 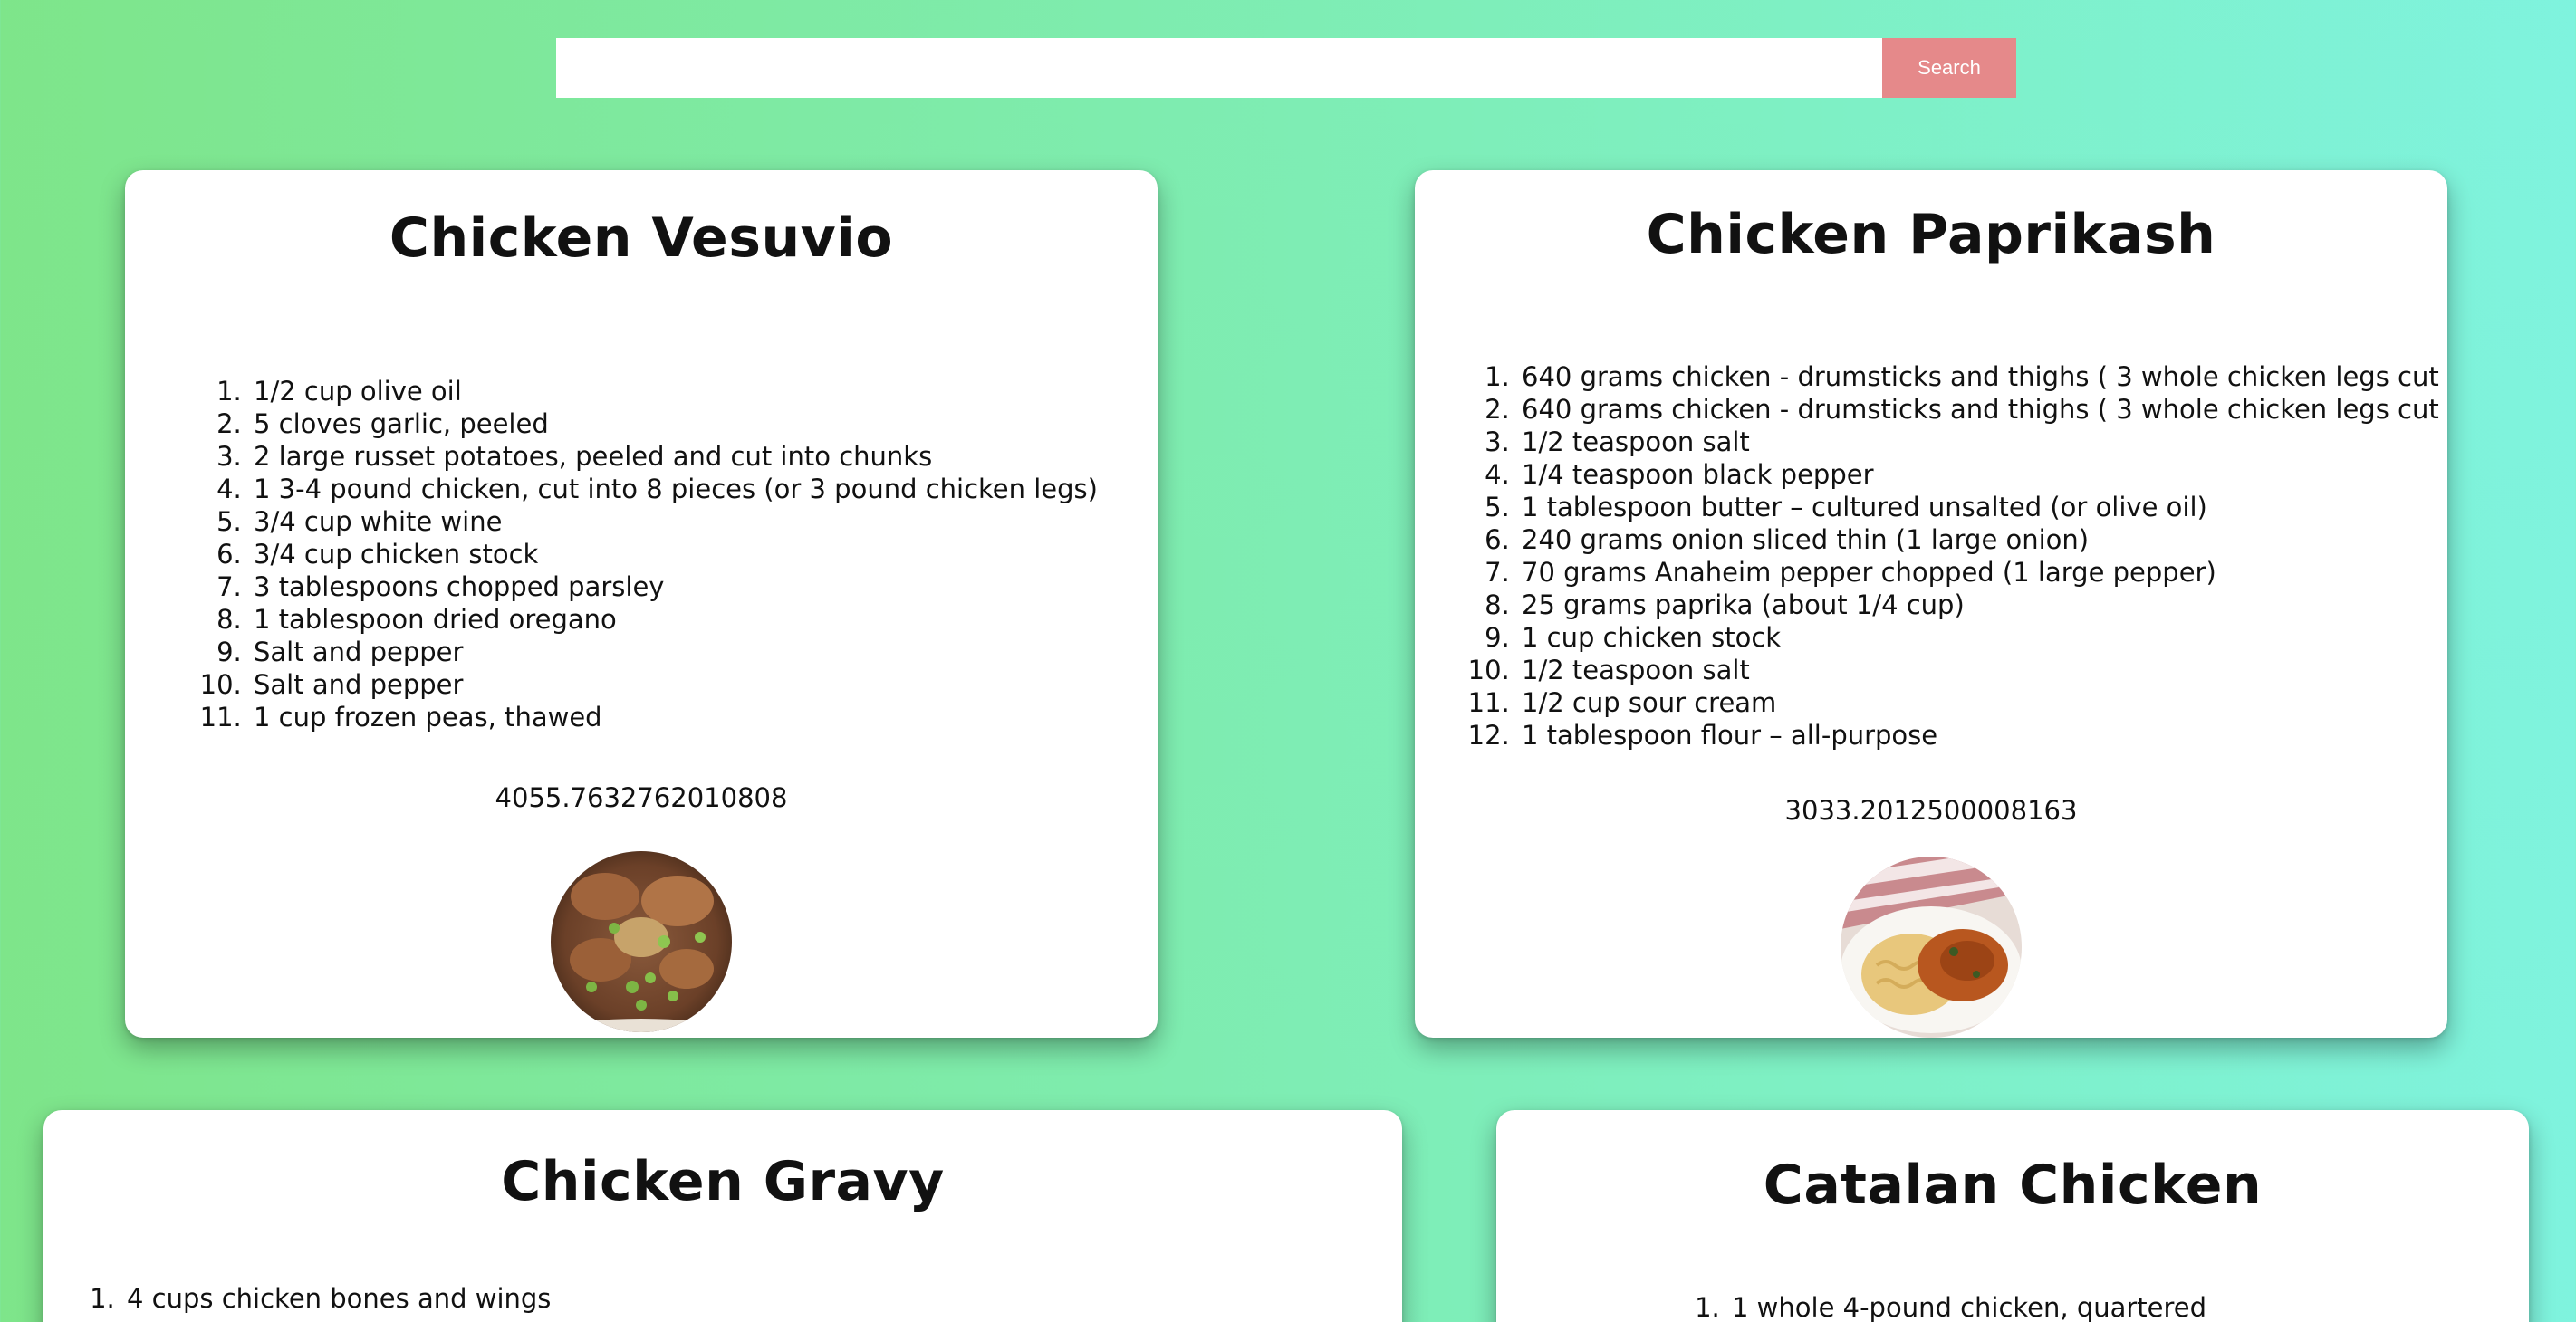 I want to click on ingredient-item: 1 cup chicken stock, so click(x=1982, y=637).